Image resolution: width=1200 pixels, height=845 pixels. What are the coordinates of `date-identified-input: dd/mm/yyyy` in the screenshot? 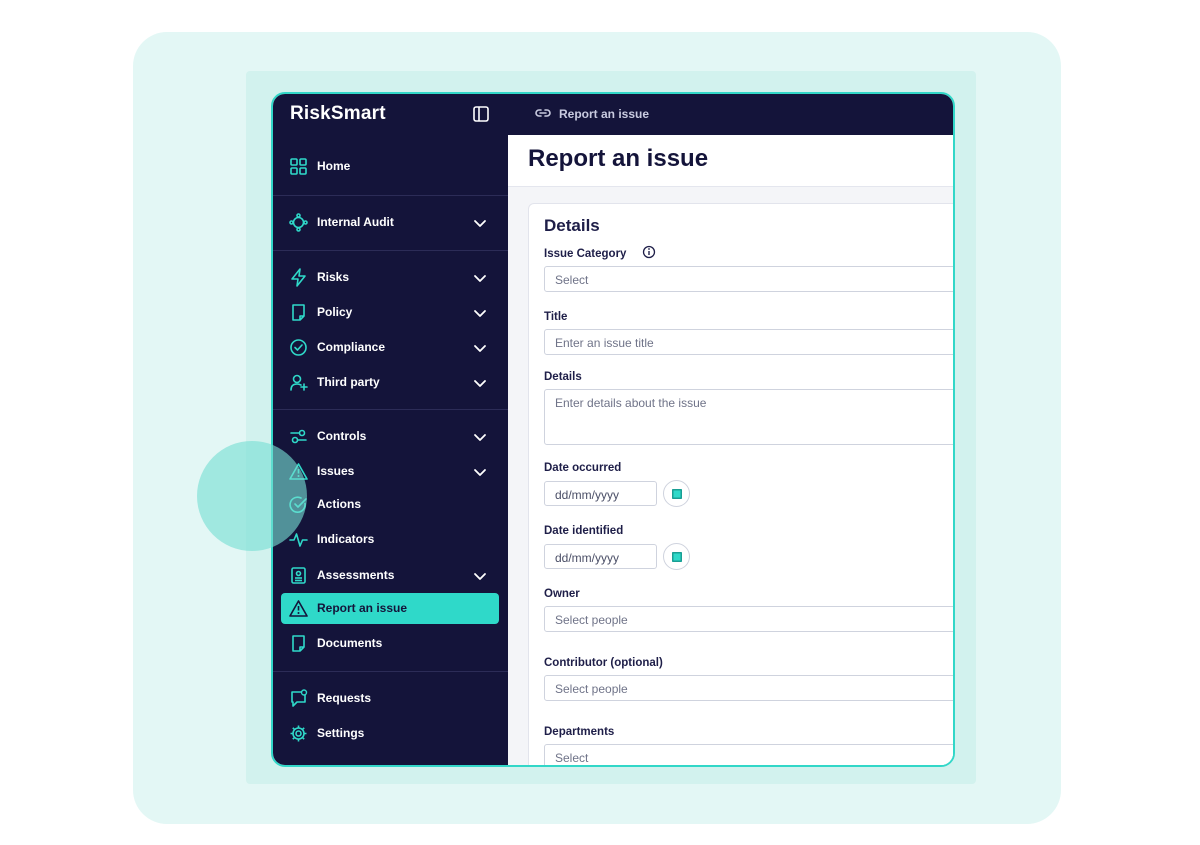 It's located at (600, 556).